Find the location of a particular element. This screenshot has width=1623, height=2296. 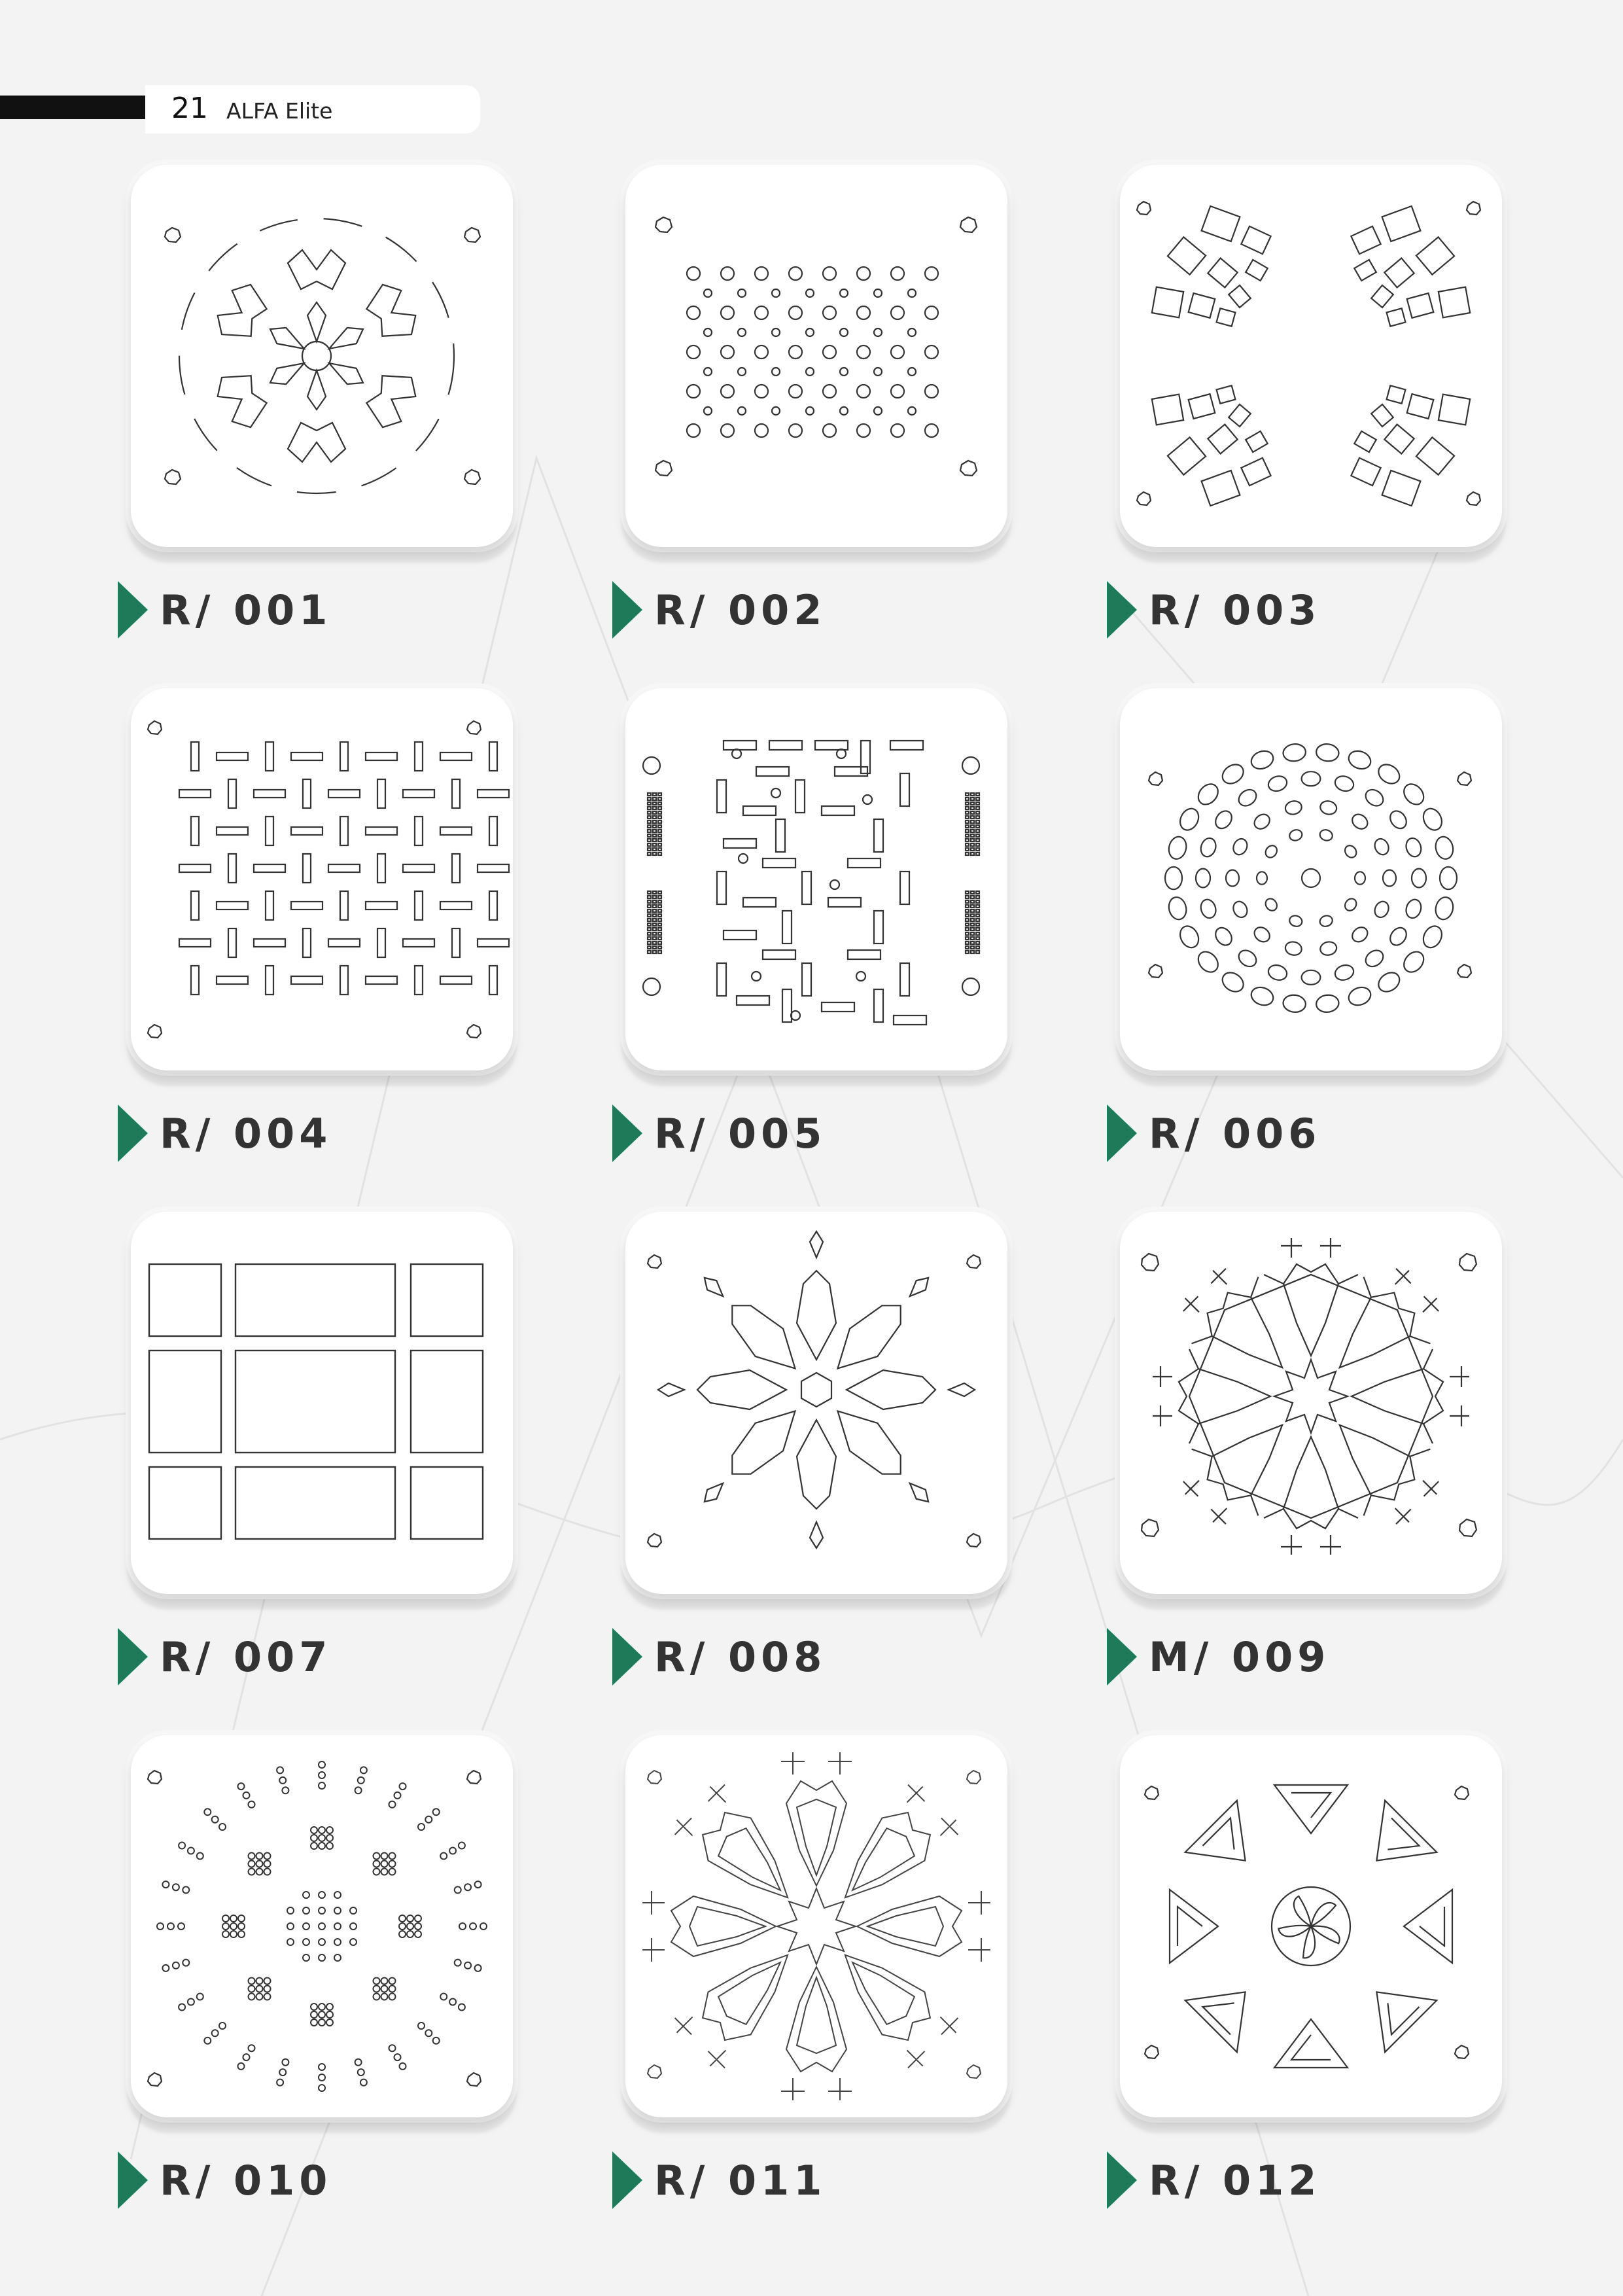

product-label-001: R/ 001 is located at coordinates (301, 610).